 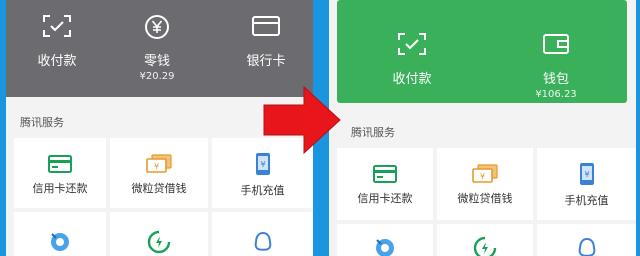 What do you see at coordinates (157, 48) in the screenshot?
I see `change-balance-button: 零钱 ¥20.29` at bounding box center [157, 48].